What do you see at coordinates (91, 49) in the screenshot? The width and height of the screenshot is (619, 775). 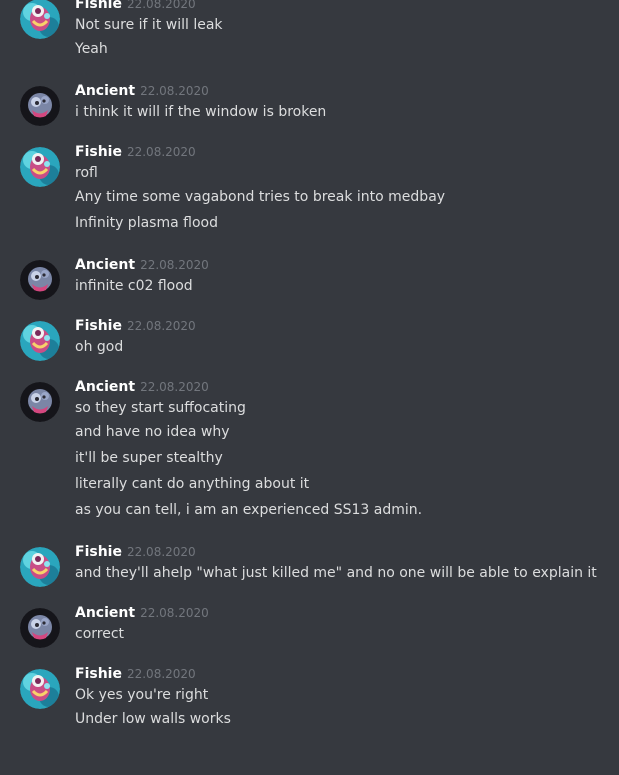 I see `message-text: Yeah` at bounding box center [91, 49].